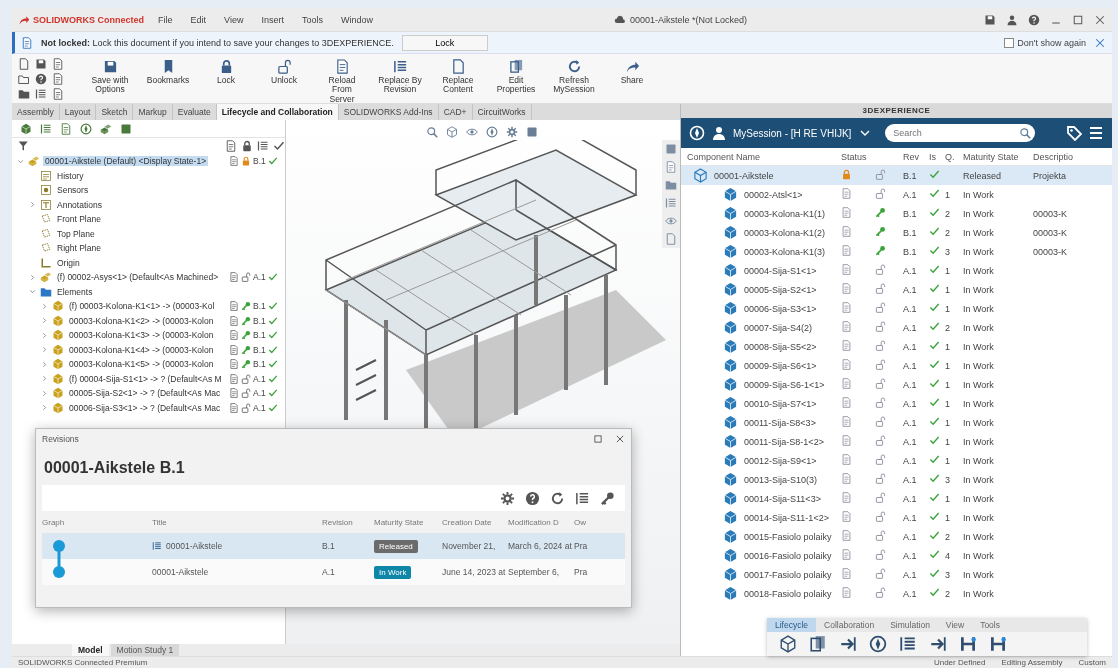  What do you see at coordinates (896, 175) in the screenshot?
I see `component-row: 00001-Aikstele B.1 Released Projekta` at bounding box center [896, 175].